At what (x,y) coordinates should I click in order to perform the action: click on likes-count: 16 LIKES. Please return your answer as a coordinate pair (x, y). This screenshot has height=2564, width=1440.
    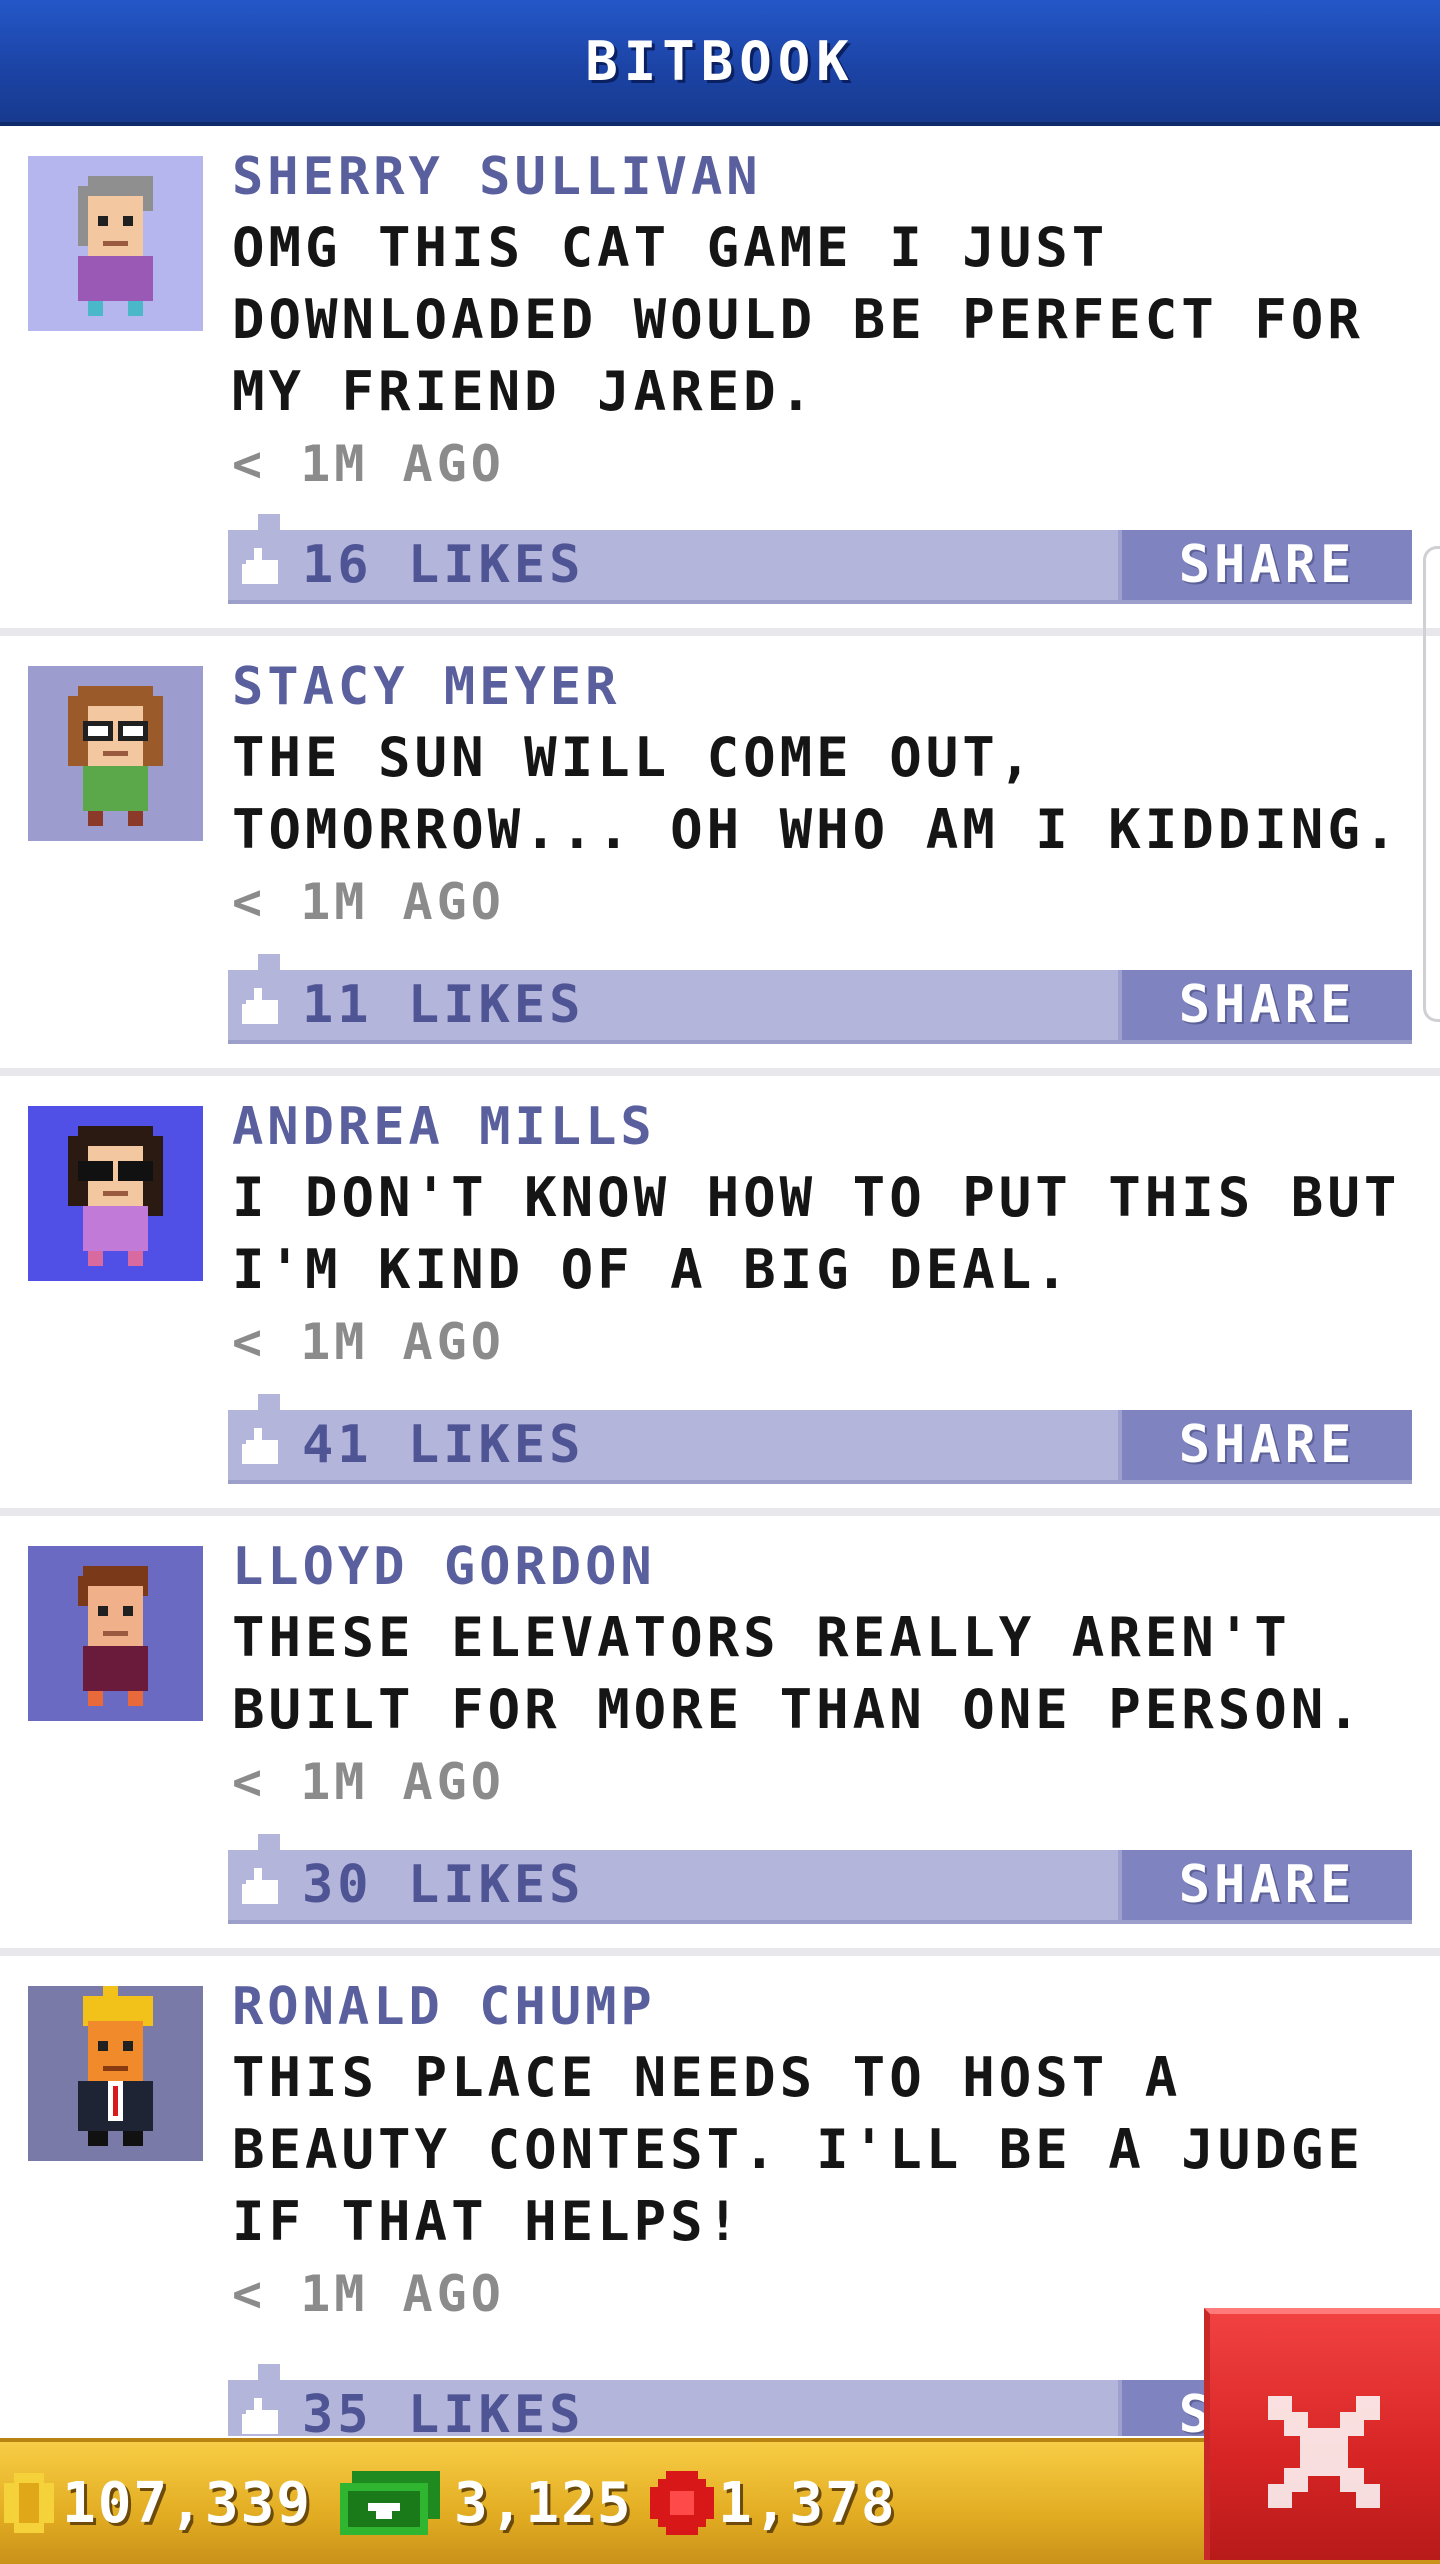
    Looking at the image, I should click on (443, 565).